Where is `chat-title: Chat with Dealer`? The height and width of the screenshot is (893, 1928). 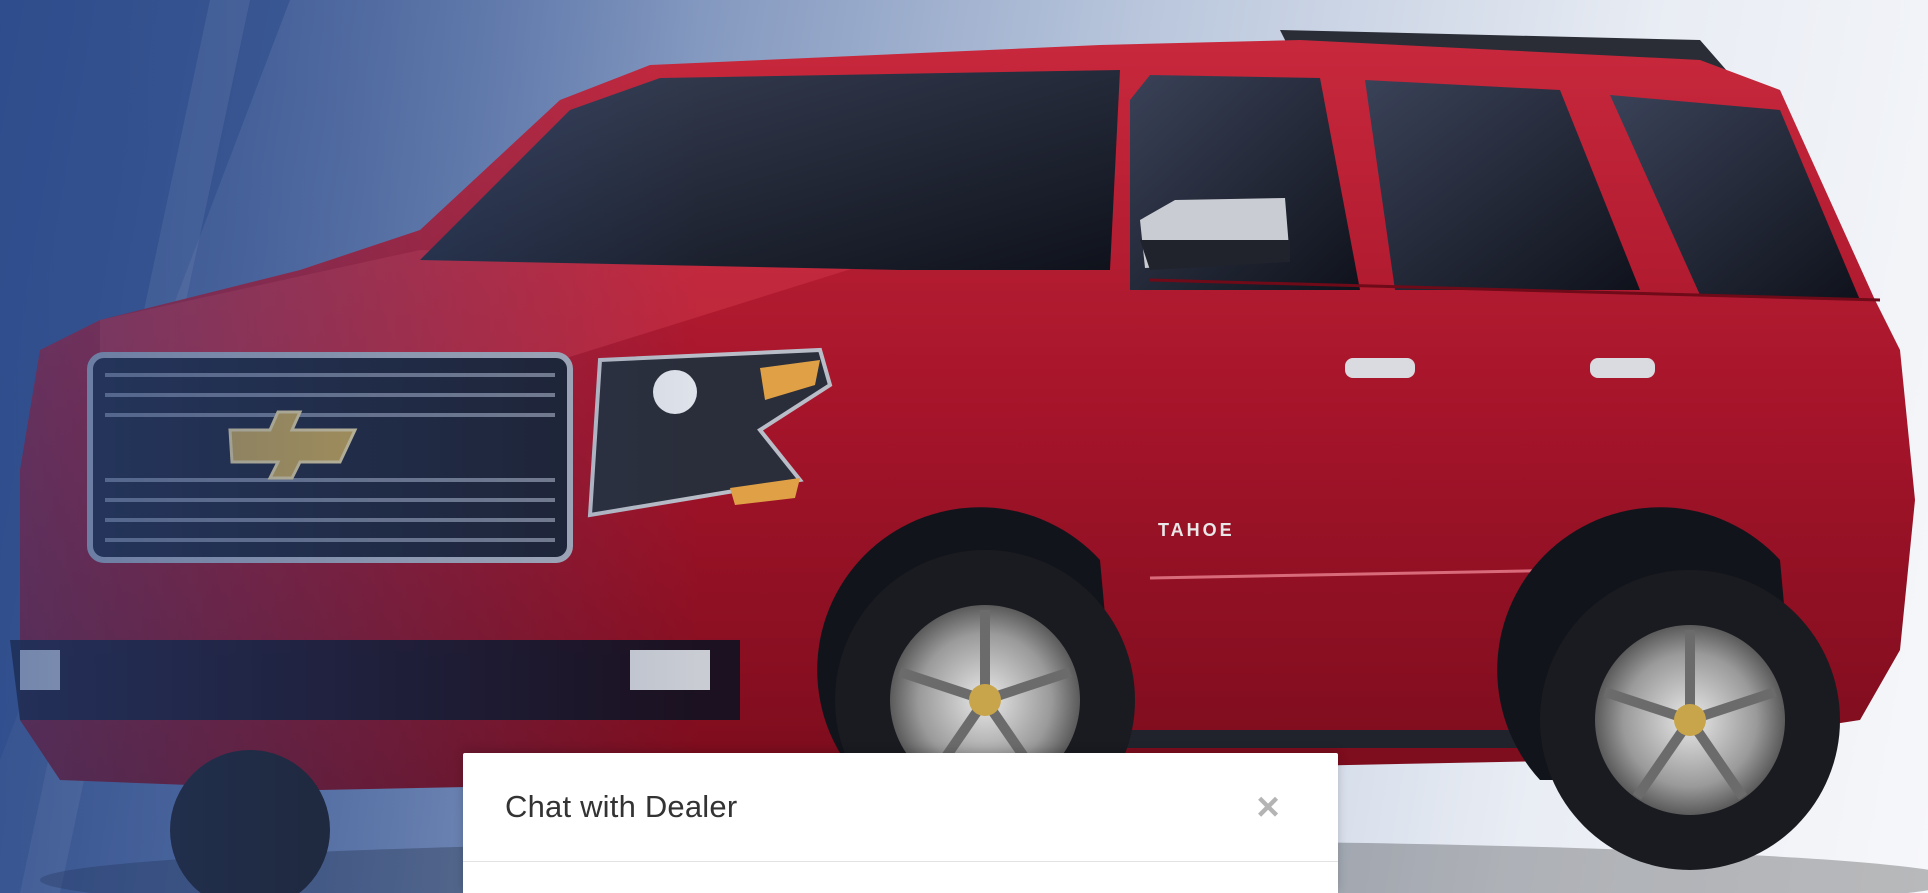 chat-title: Chat with Dealer is located at coordinates (621, 806).